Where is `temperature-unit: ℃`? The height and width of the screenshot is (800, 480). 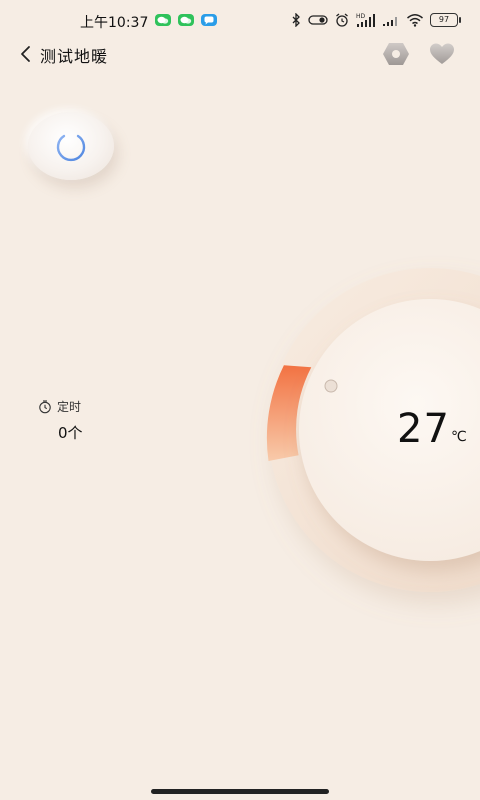
temperature-unit: ℃ is located at coordinates (459, 437).